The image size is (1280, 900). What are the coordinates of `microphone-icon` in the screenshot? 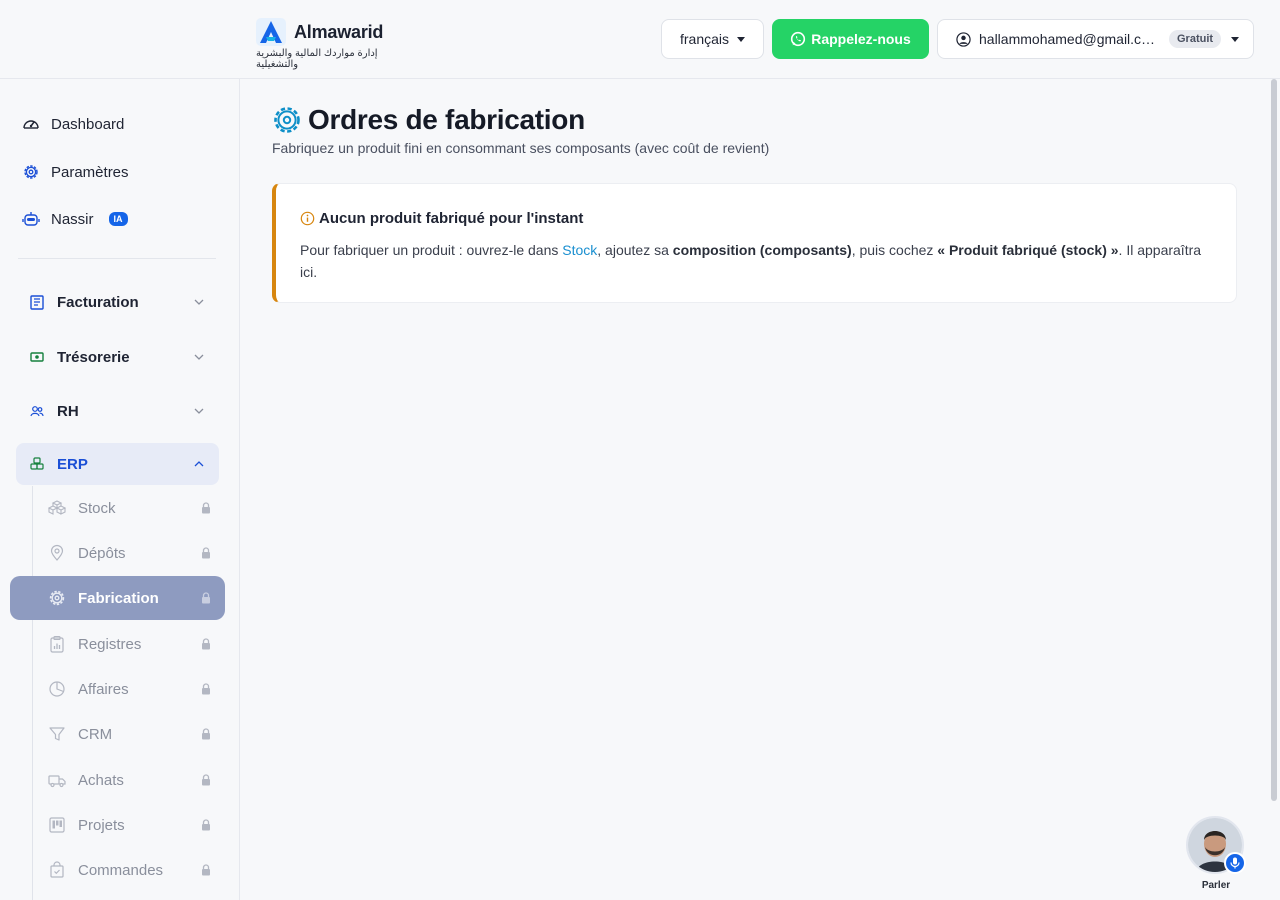 It's located at (1235, 863).